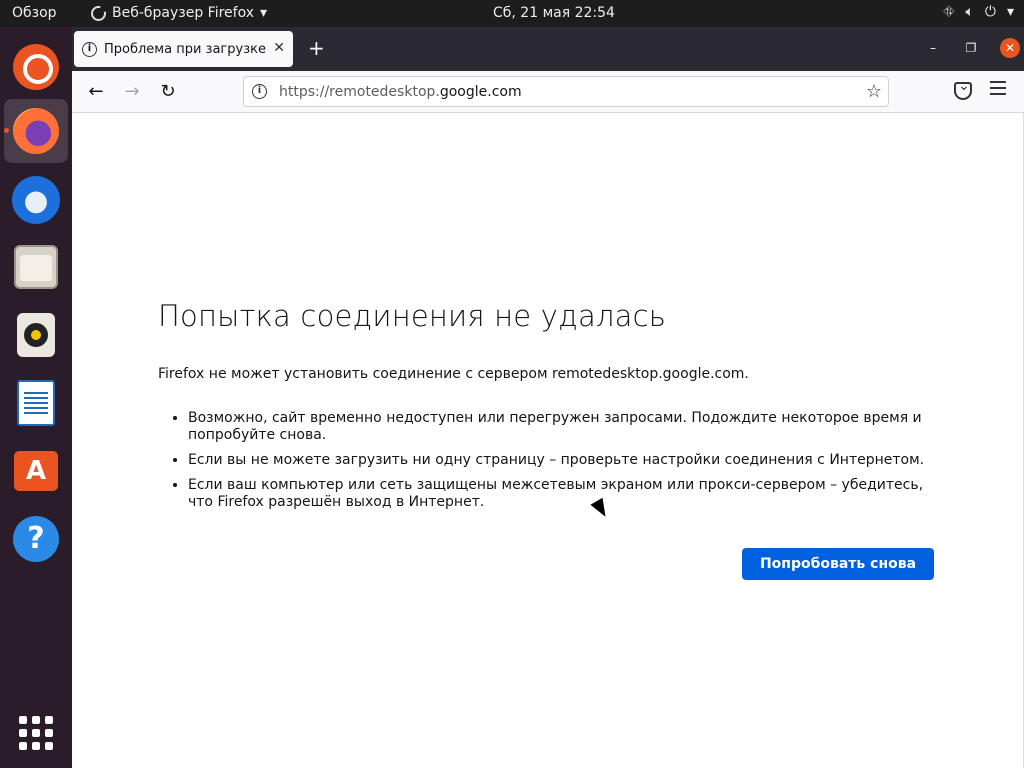  Describe the element at coordinates (949, 12) in the screenshot. I see `network-icon: ⛗` at that location.